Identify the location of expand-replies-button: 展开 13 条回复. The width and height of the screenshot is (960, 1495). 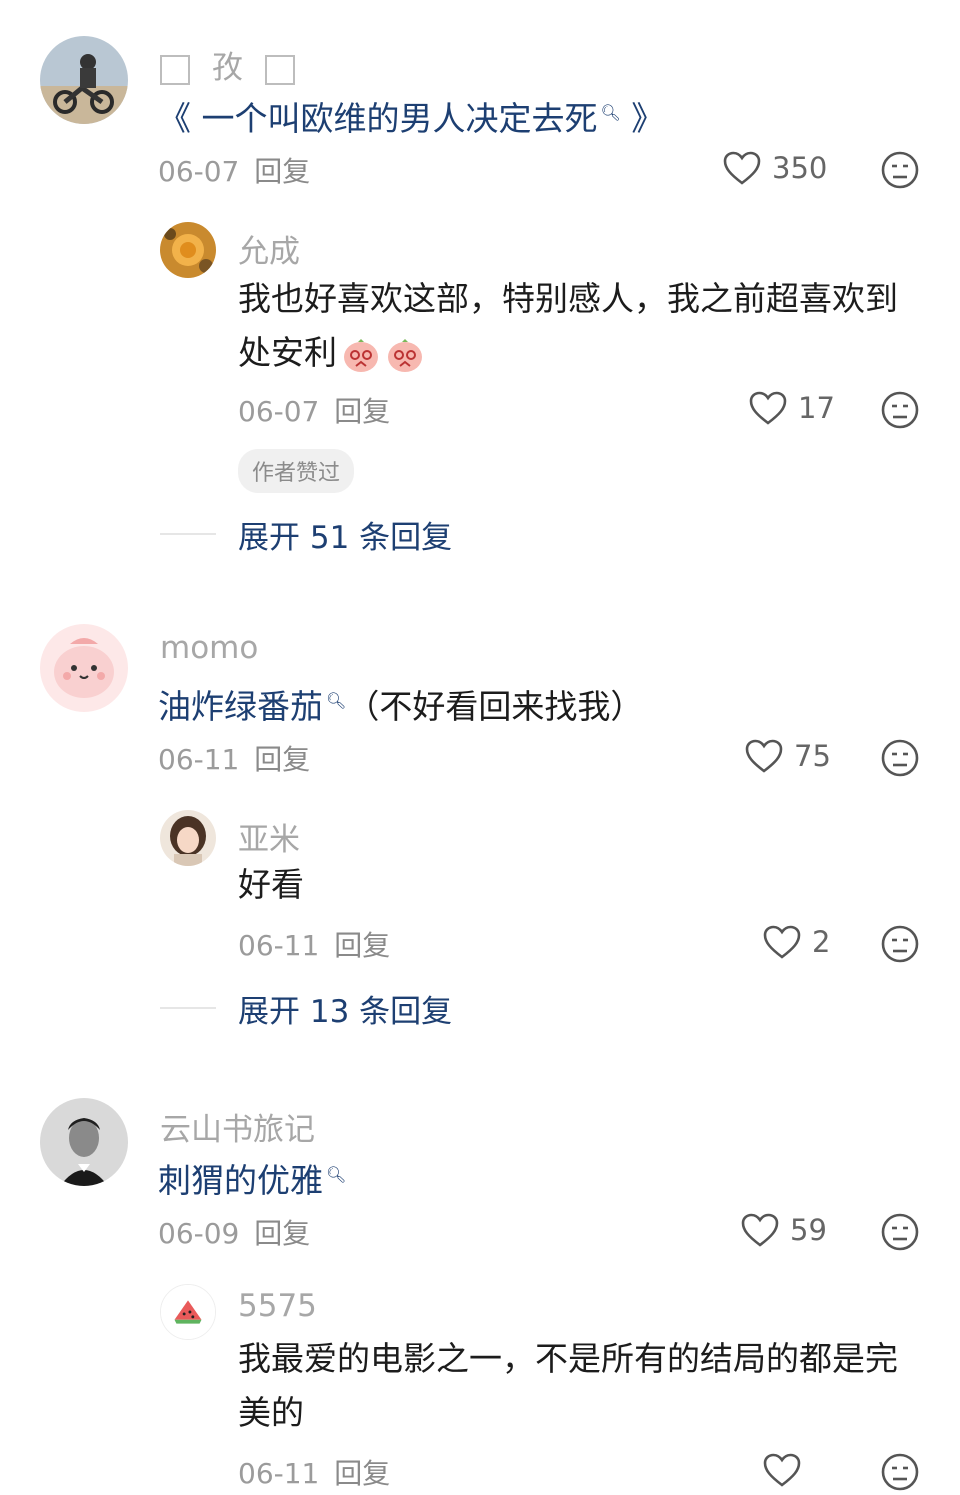
(345, 1008).